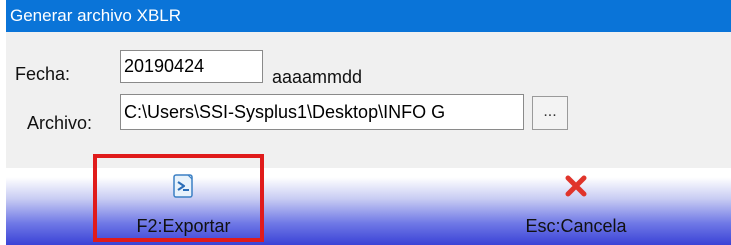 Image resolution: width=731 pixels, height=245 pixels. I want to click on archivo-input-value, so click(322, 112).